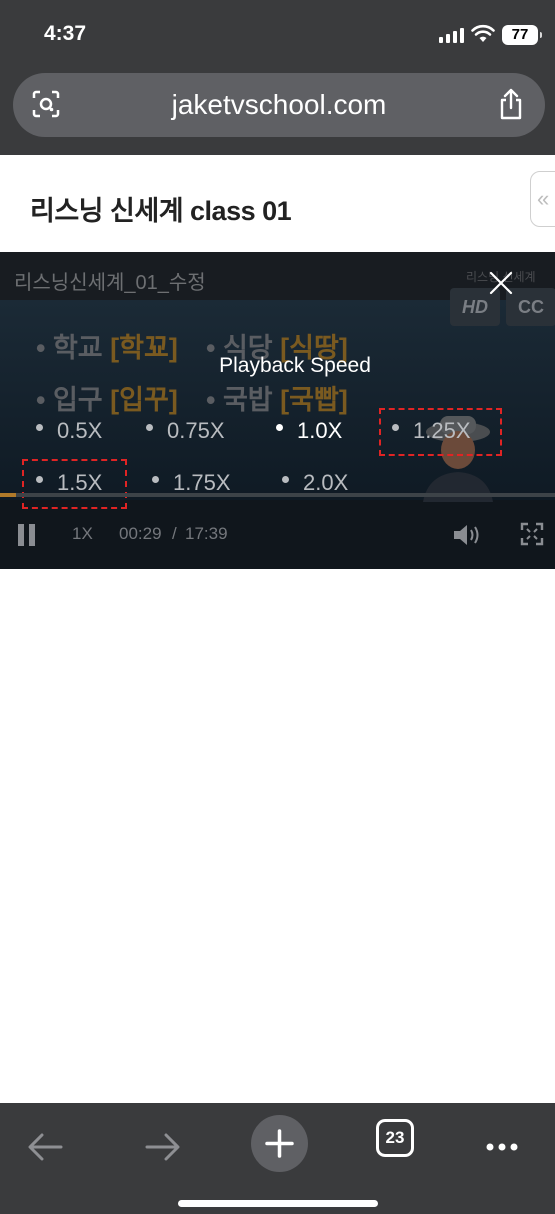  Describe the element at coordinates (82, 534) in the screenshot. I see `speed-button: 1X` at that location.